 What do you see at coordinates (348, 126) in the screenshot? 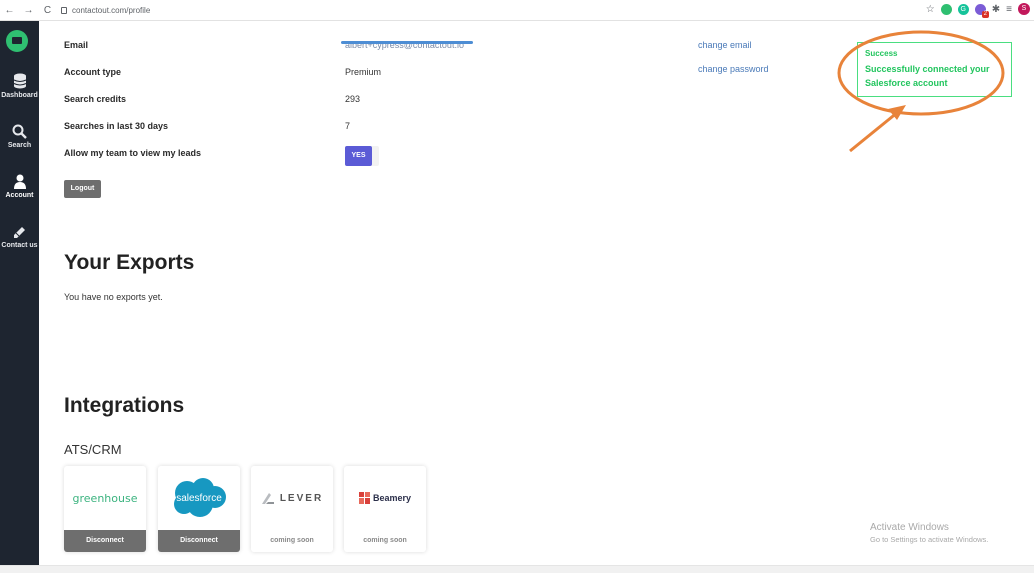
I see `searches-value: 7` at bounding box center [348, 126].